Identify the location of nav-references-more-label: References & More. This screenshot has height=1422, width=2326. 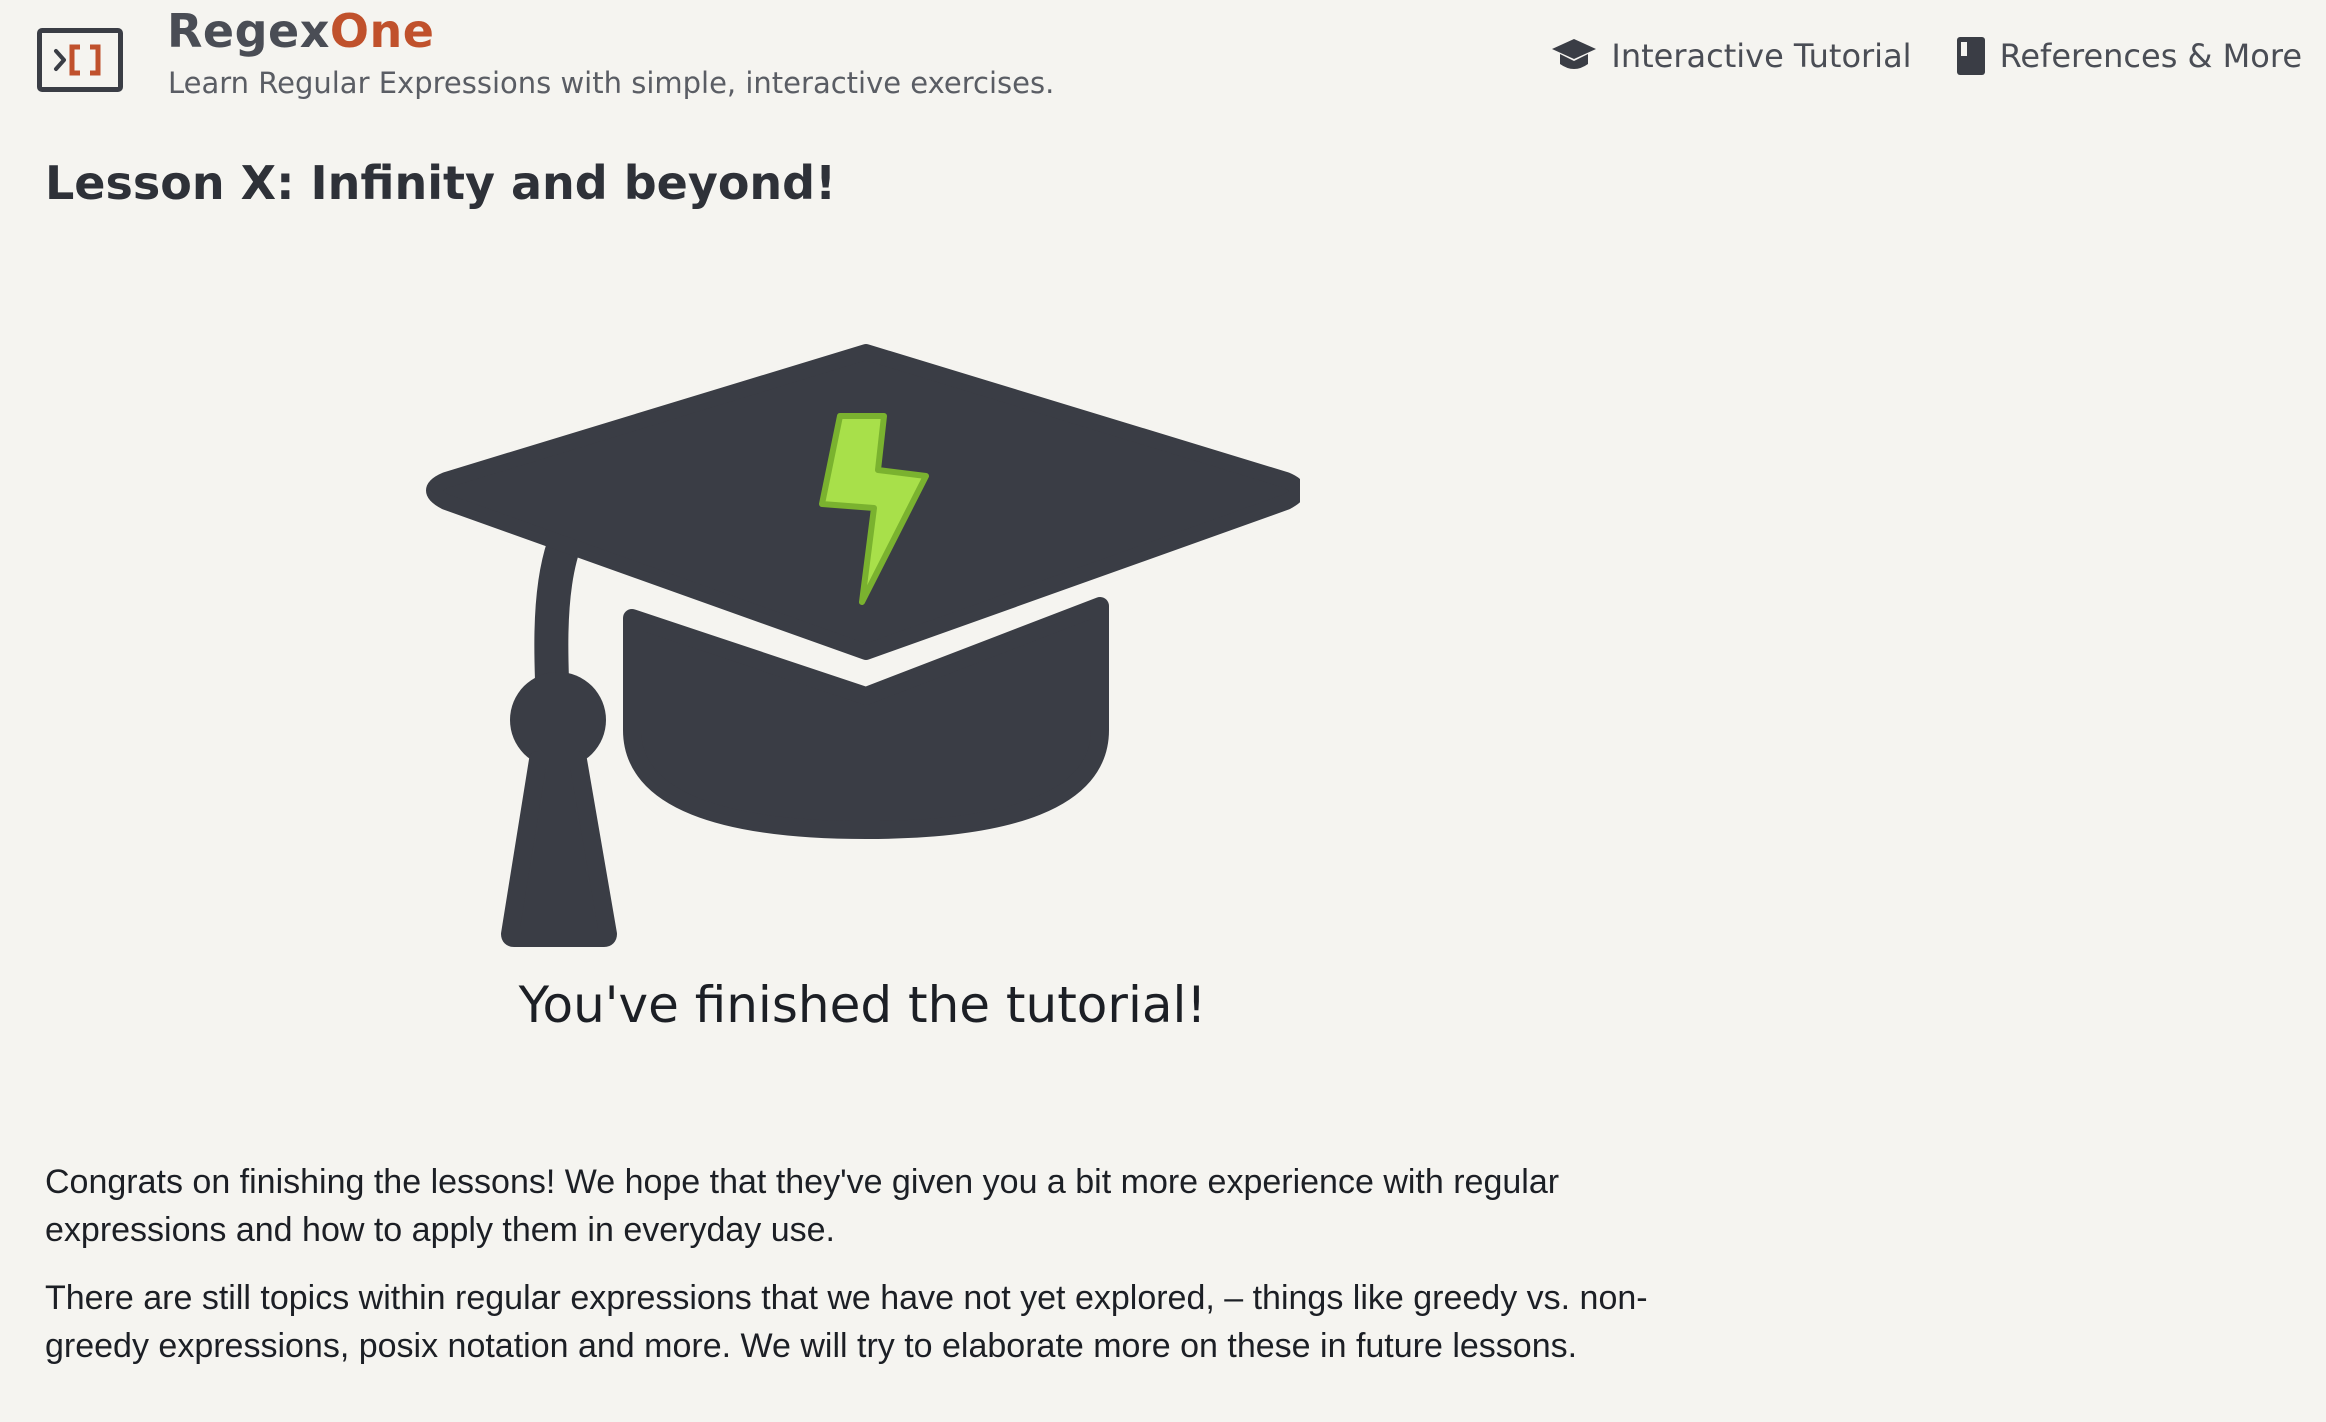
(2150, 56).